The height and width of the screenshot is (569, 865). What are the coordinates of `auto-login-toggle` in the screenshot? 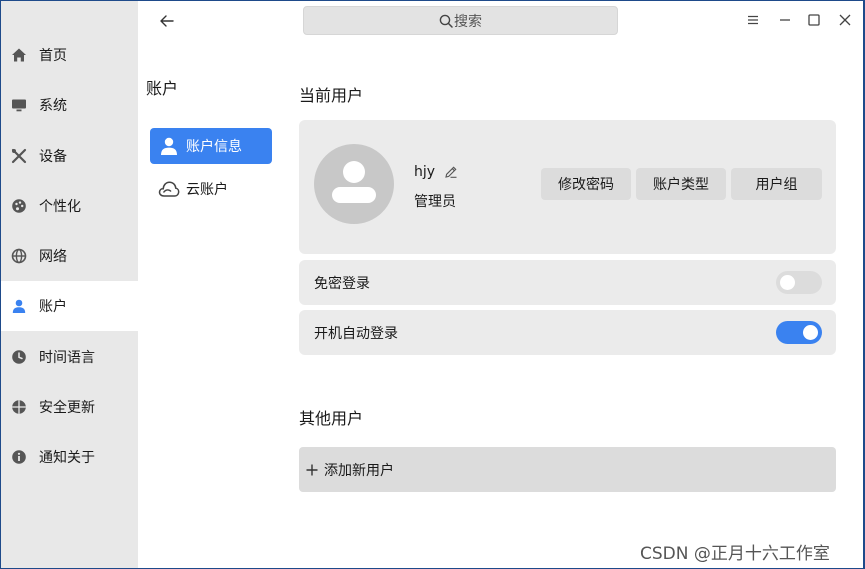 It's located at (799, 332).